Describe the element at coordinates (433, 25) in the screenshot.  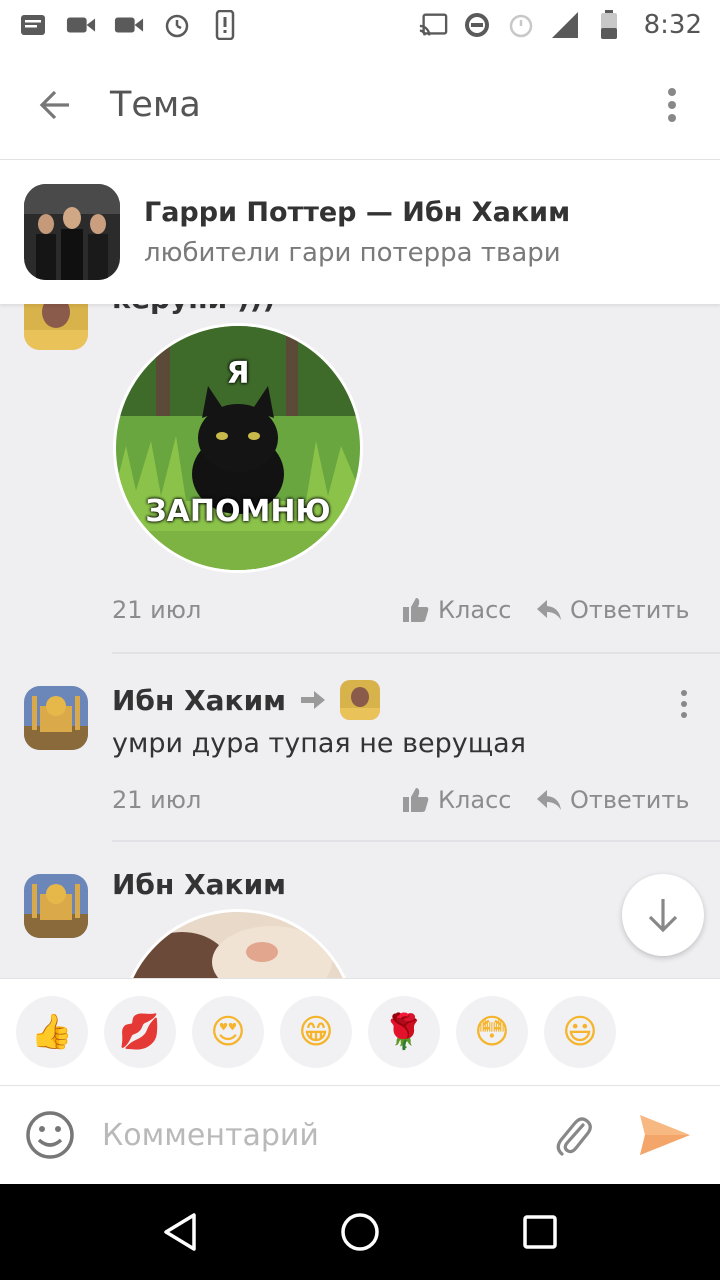
I see `cast-icon` at that location.